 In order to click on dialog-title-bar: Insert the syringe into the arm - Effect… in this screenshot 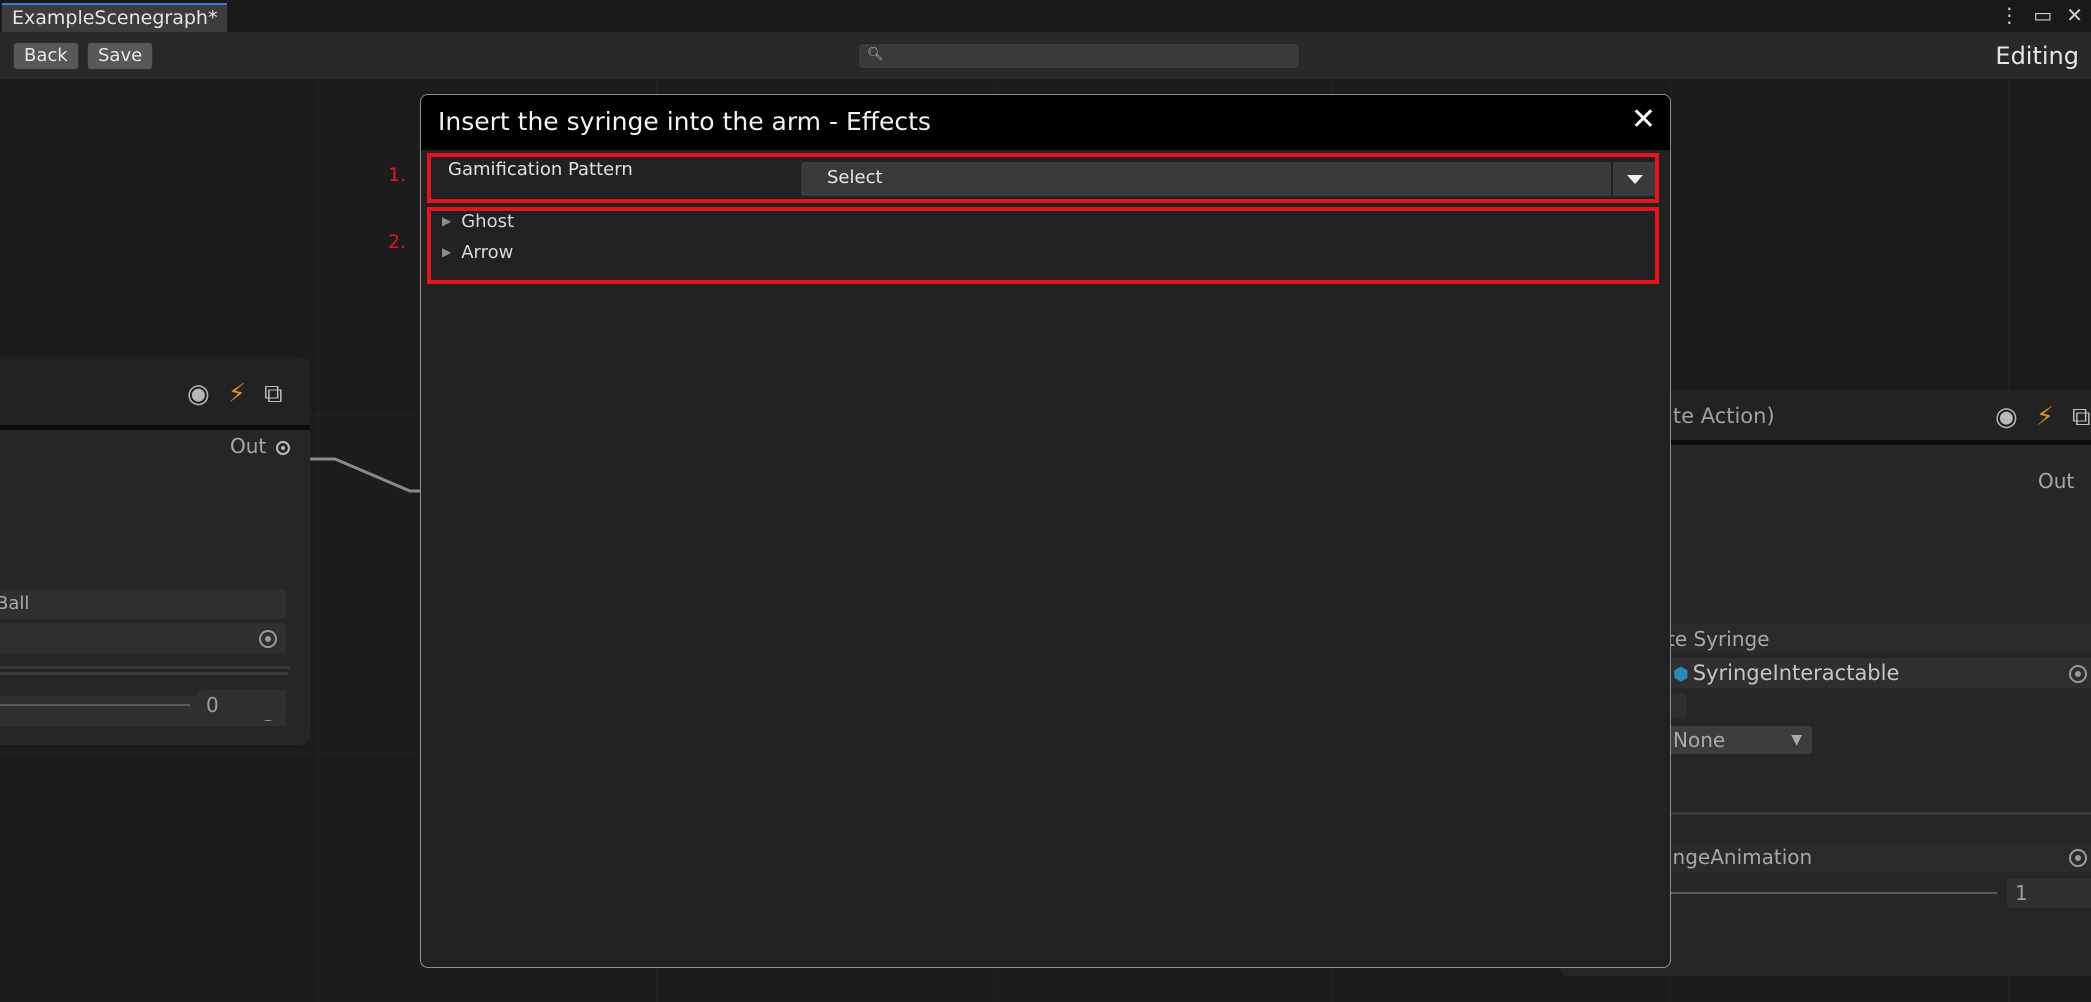, I will do `click(1045, 122)`.